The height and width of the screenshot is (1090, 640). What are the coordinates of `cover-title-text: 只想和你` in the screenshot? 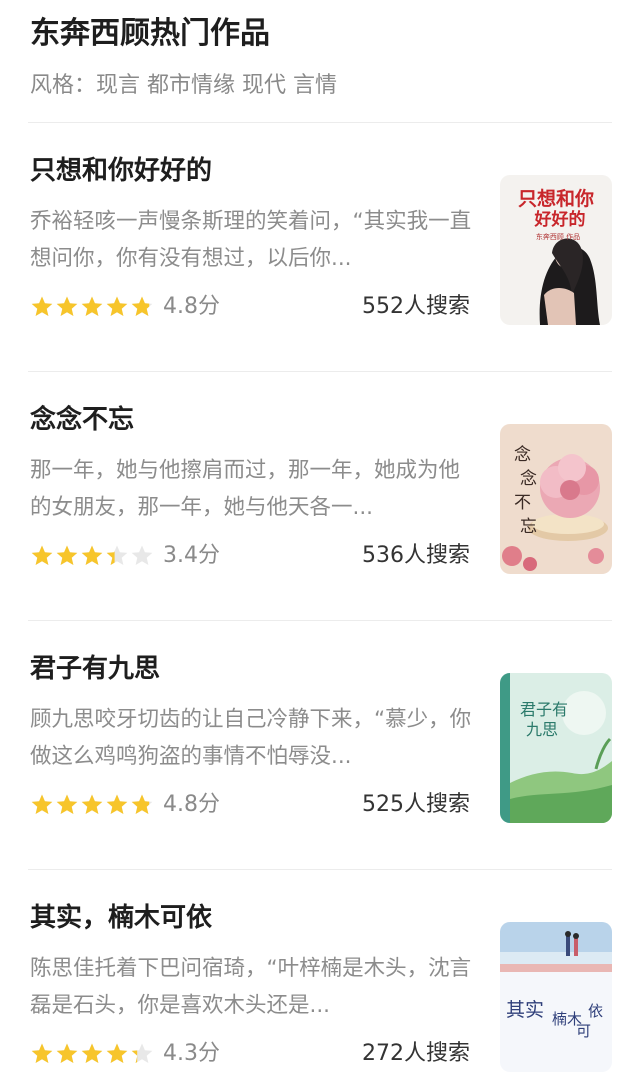 It's located at (556, 198).